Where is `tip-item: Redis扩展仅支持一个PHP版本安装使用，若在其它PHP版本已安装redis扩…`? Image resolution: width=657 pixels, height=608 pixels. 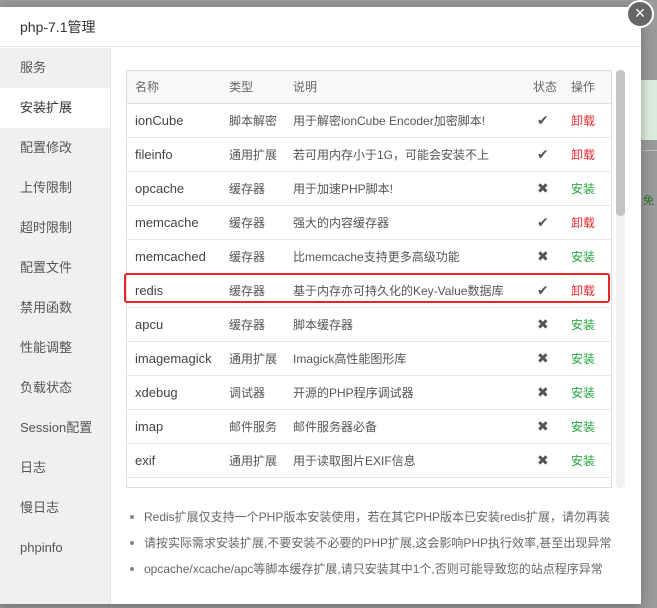 tip-item: Redis扩展仅支持一个PHP版本安装使用，若在其它PHP版本已安装redis扩… is located at coordinates (369, 517).